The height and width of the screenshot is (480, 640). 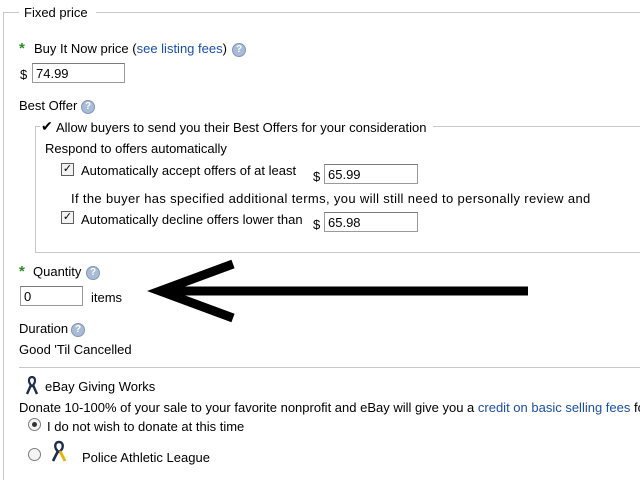 What do you see at coordinates (536, 126) in the screenshot?
I see `best-offer-border-top-right` at bounding box center [536, 126].